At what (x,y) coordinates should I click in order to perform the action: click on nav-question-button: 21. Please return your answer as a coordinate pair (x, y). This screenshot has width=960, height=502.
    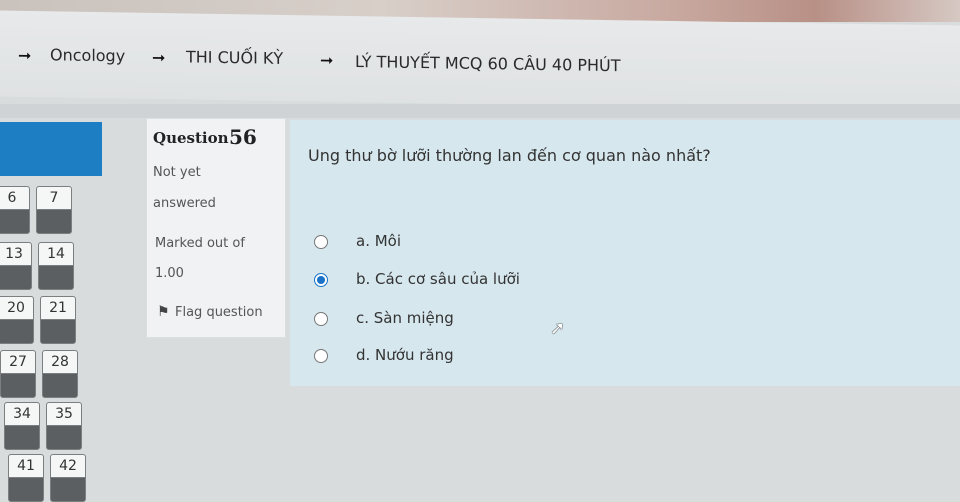
    Looking at the image, I should click on (58, 320).